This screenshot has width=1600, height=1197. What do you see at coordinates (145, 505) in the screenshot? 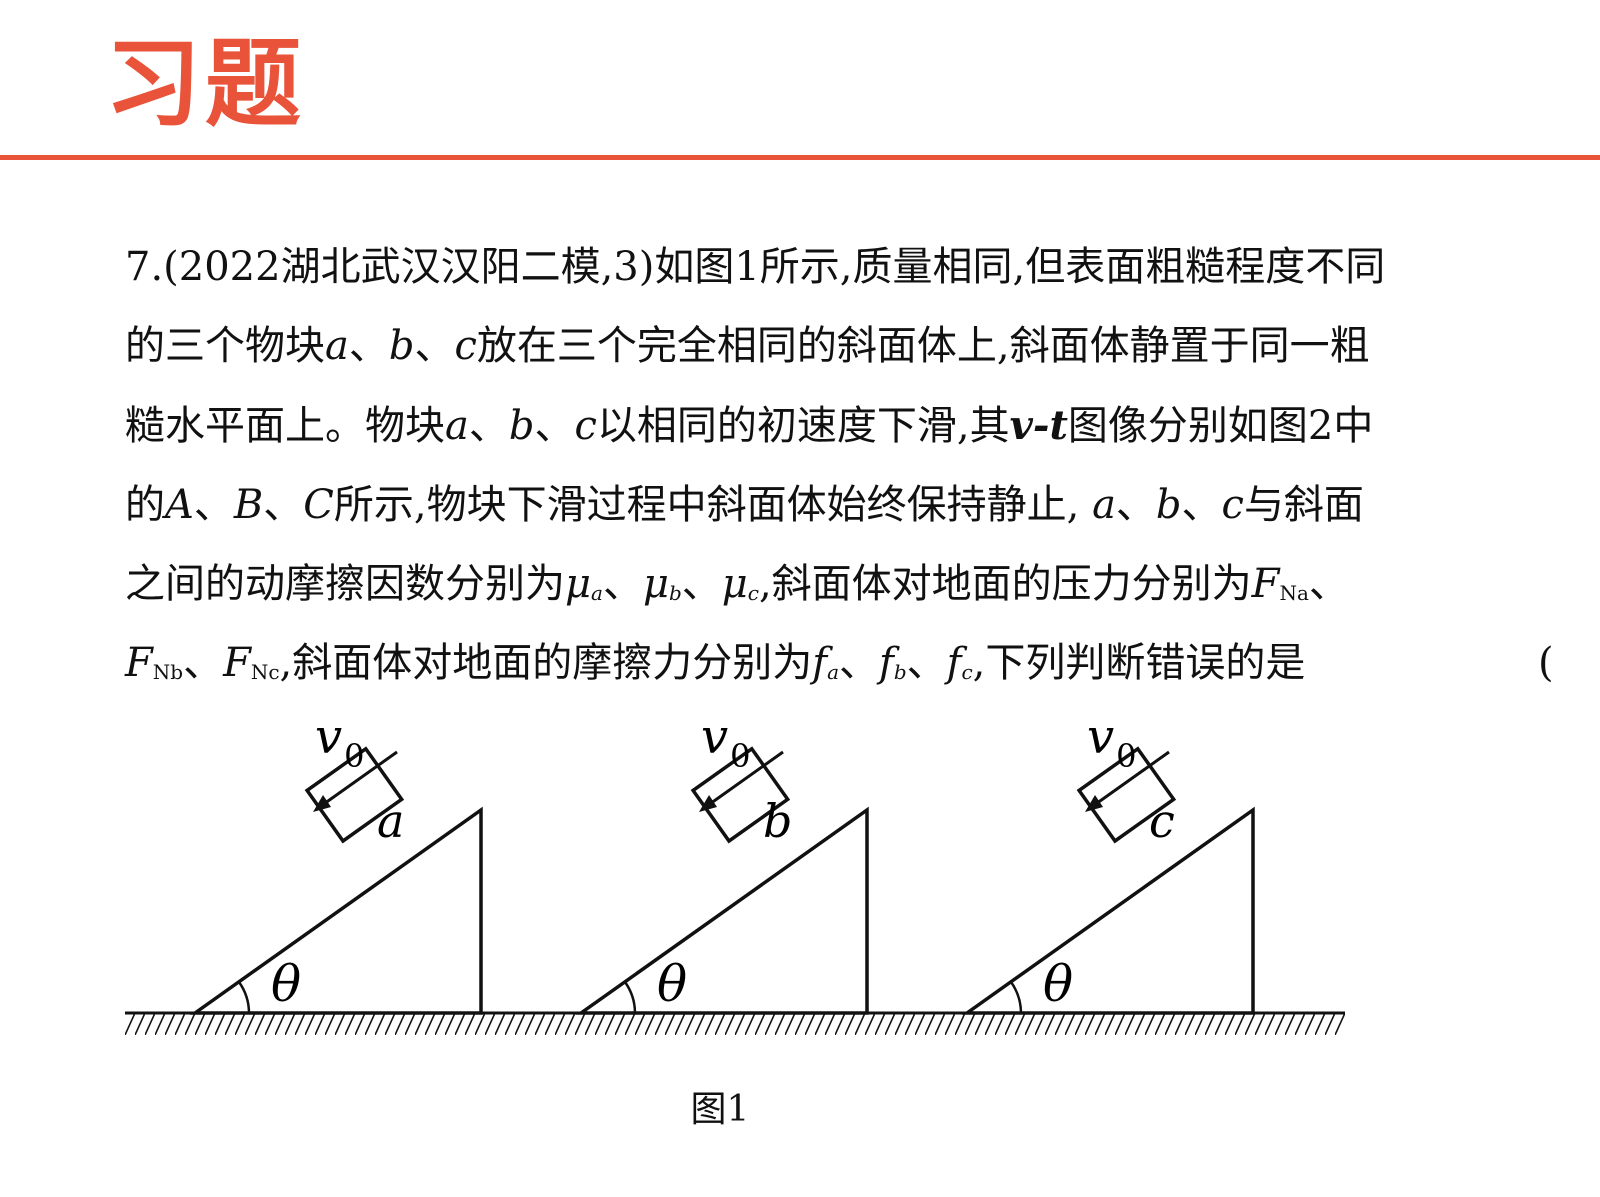
I see `text: 的` at bounding box center [145, 505].